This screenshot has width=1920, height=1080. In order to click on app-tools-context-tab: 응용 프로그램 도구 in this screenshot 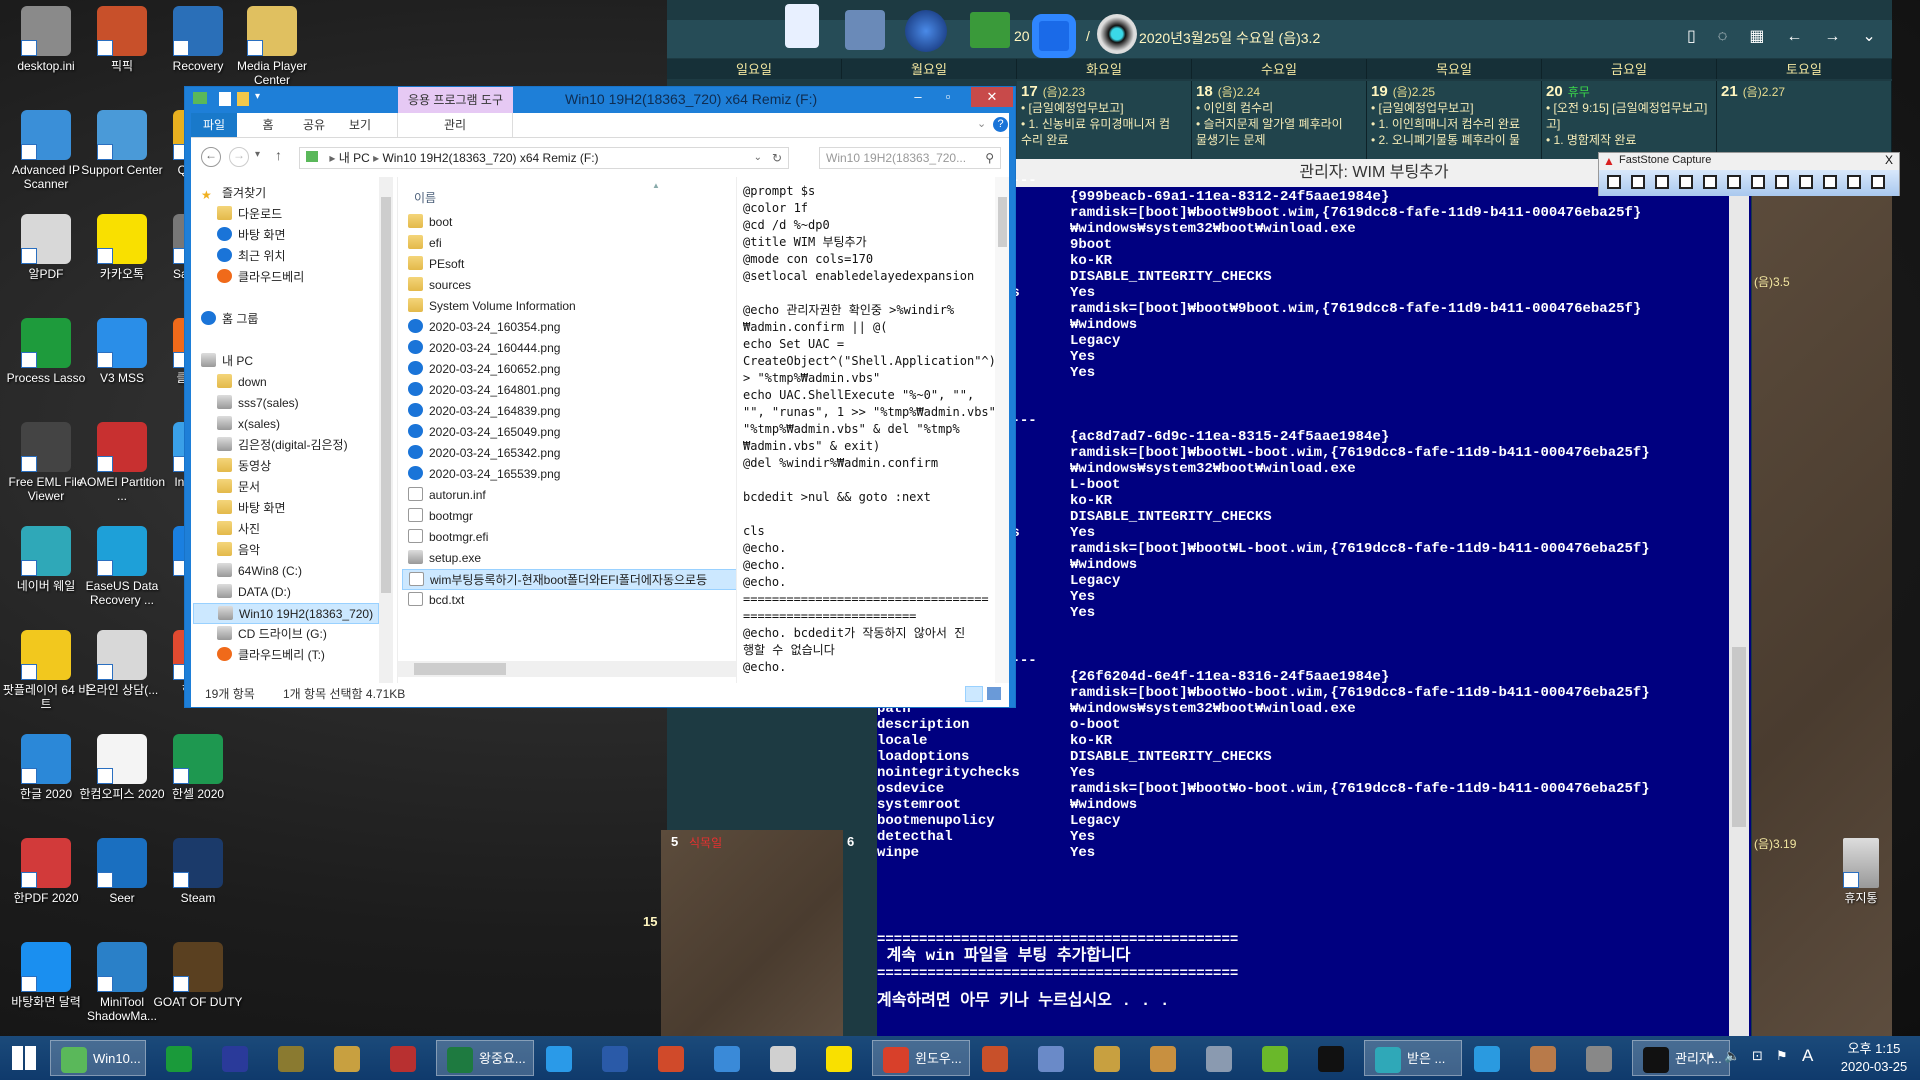, I will do `click(455, 100)`.